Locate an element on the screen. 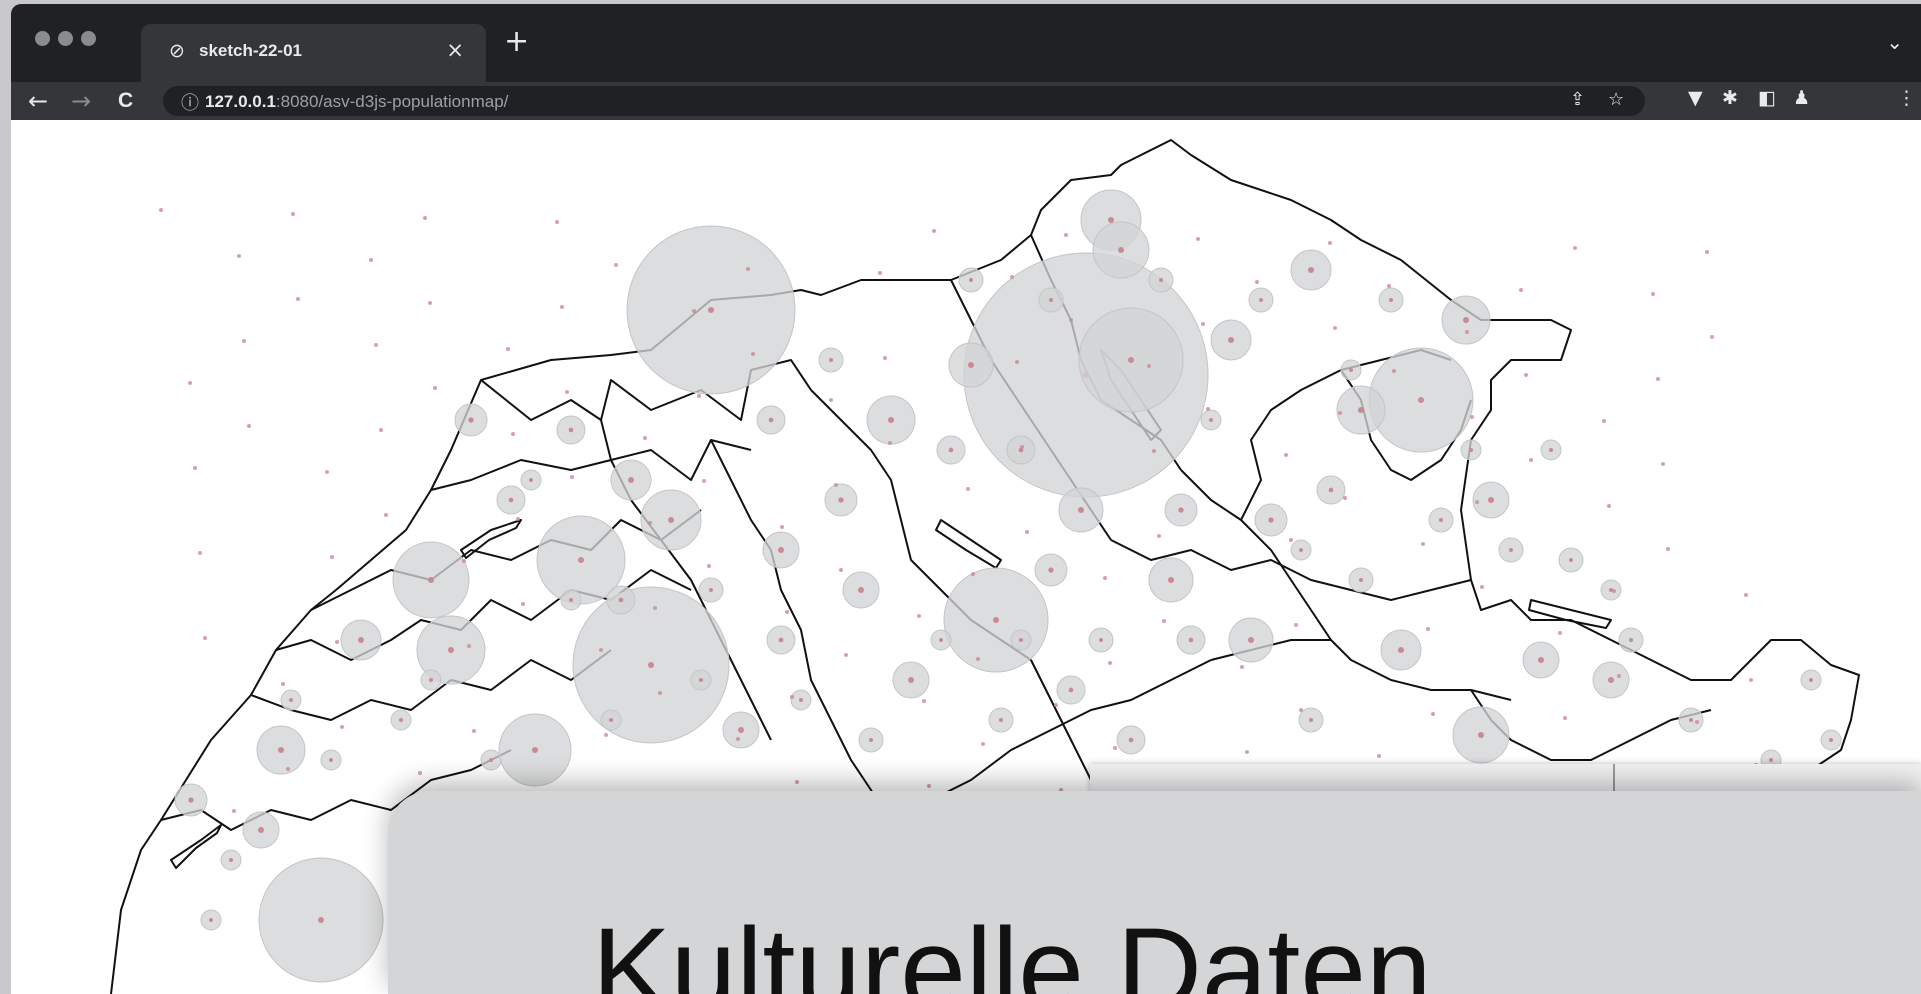 The width and height of the screenshot is (1921, 994). close-window-button is located at coordinates (42, 38).